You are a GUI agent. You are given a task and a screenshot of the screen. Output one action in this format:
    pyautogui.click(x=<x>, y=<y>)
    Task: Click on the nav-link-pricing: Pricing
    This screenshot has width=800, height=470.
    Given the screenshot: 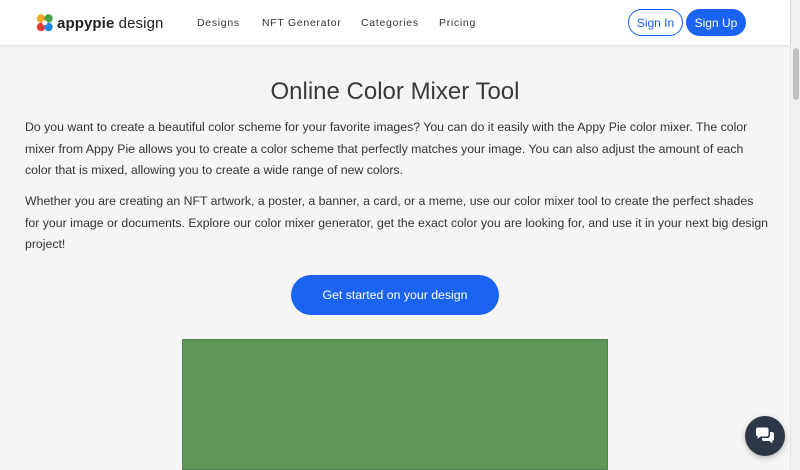 What is the action you would take?
    pyautogui.click(x=457, y=23)
    